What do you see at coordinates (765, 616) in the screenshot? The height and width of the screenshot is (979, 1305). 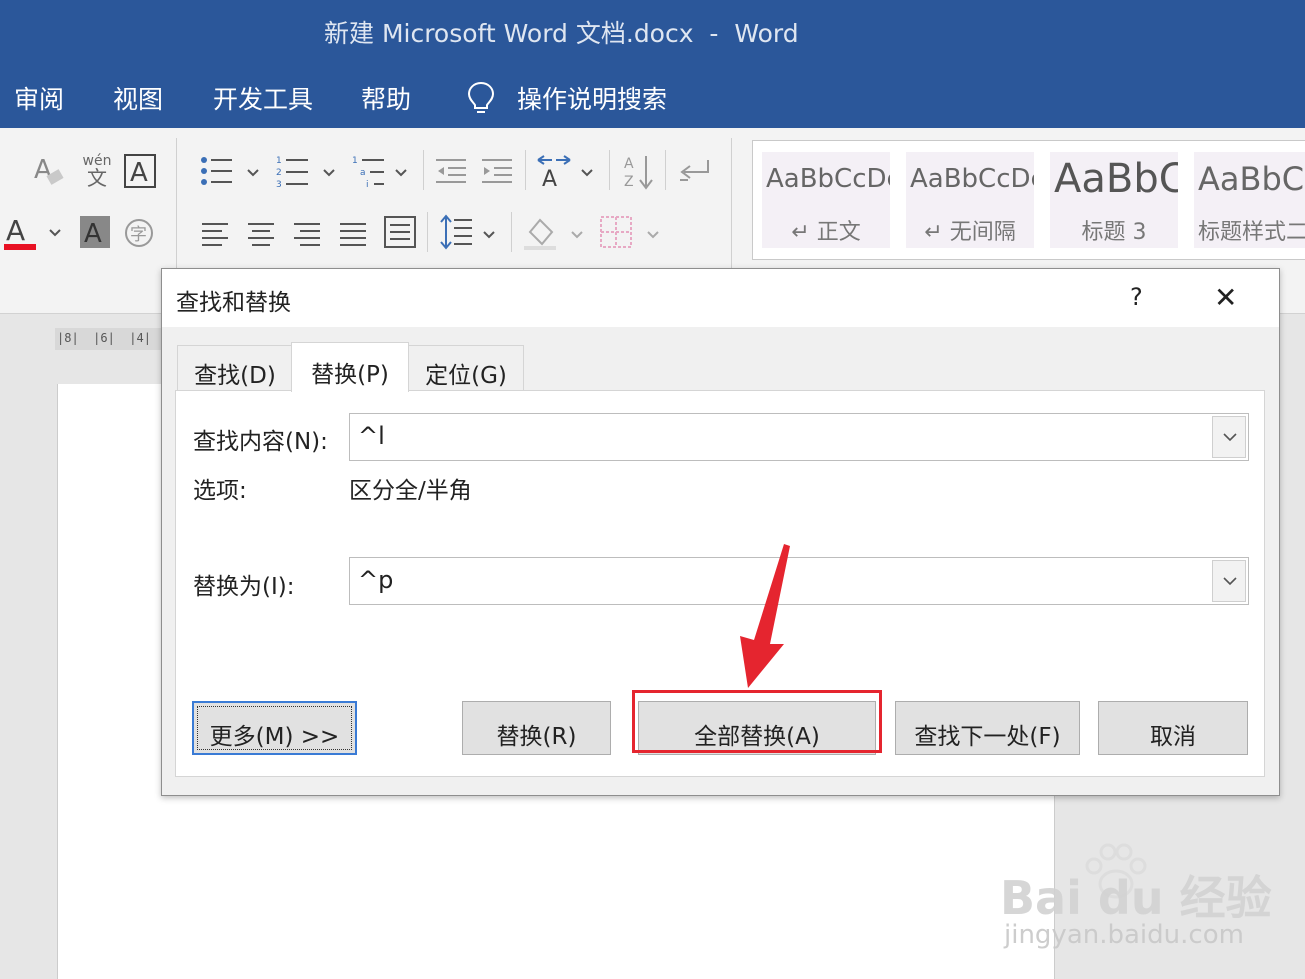 I see `red-arrow-annotation` at bounding box center [765, 616].